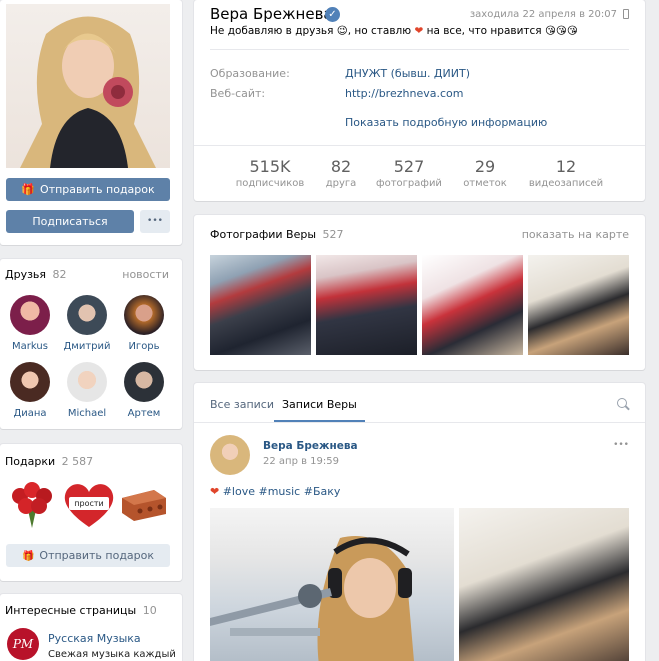 The height and width of the screenshot is (661, 659). What do you see at coordinates (575, 234) in the screenshot?
I see `show-on-map-link: показать на карте` at bounding box center [575, 234].